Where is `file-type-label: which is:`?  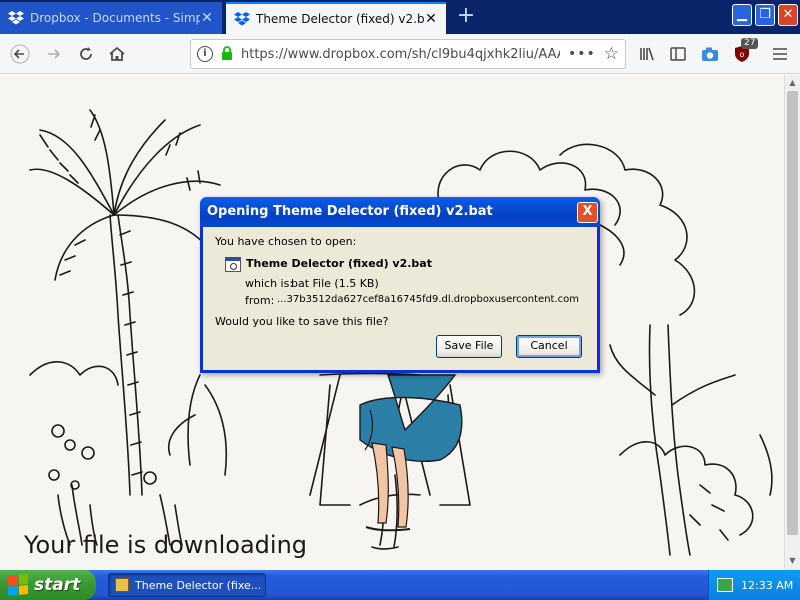
file-type-label: which is: is located at coordinates (269, 283).